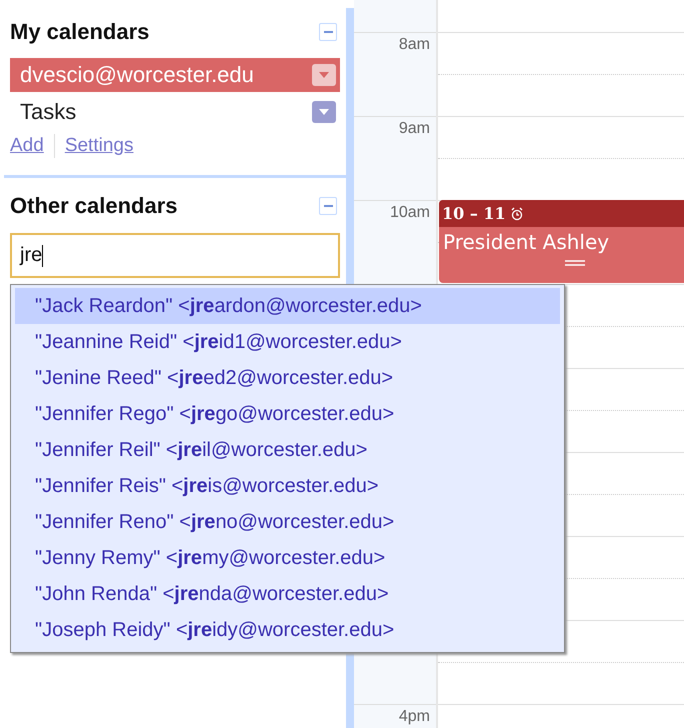 The image size is (684, 728). Describe the element at coordinates (94, 206) in the screenshot. I see `section-title: Other calendars` at that location.